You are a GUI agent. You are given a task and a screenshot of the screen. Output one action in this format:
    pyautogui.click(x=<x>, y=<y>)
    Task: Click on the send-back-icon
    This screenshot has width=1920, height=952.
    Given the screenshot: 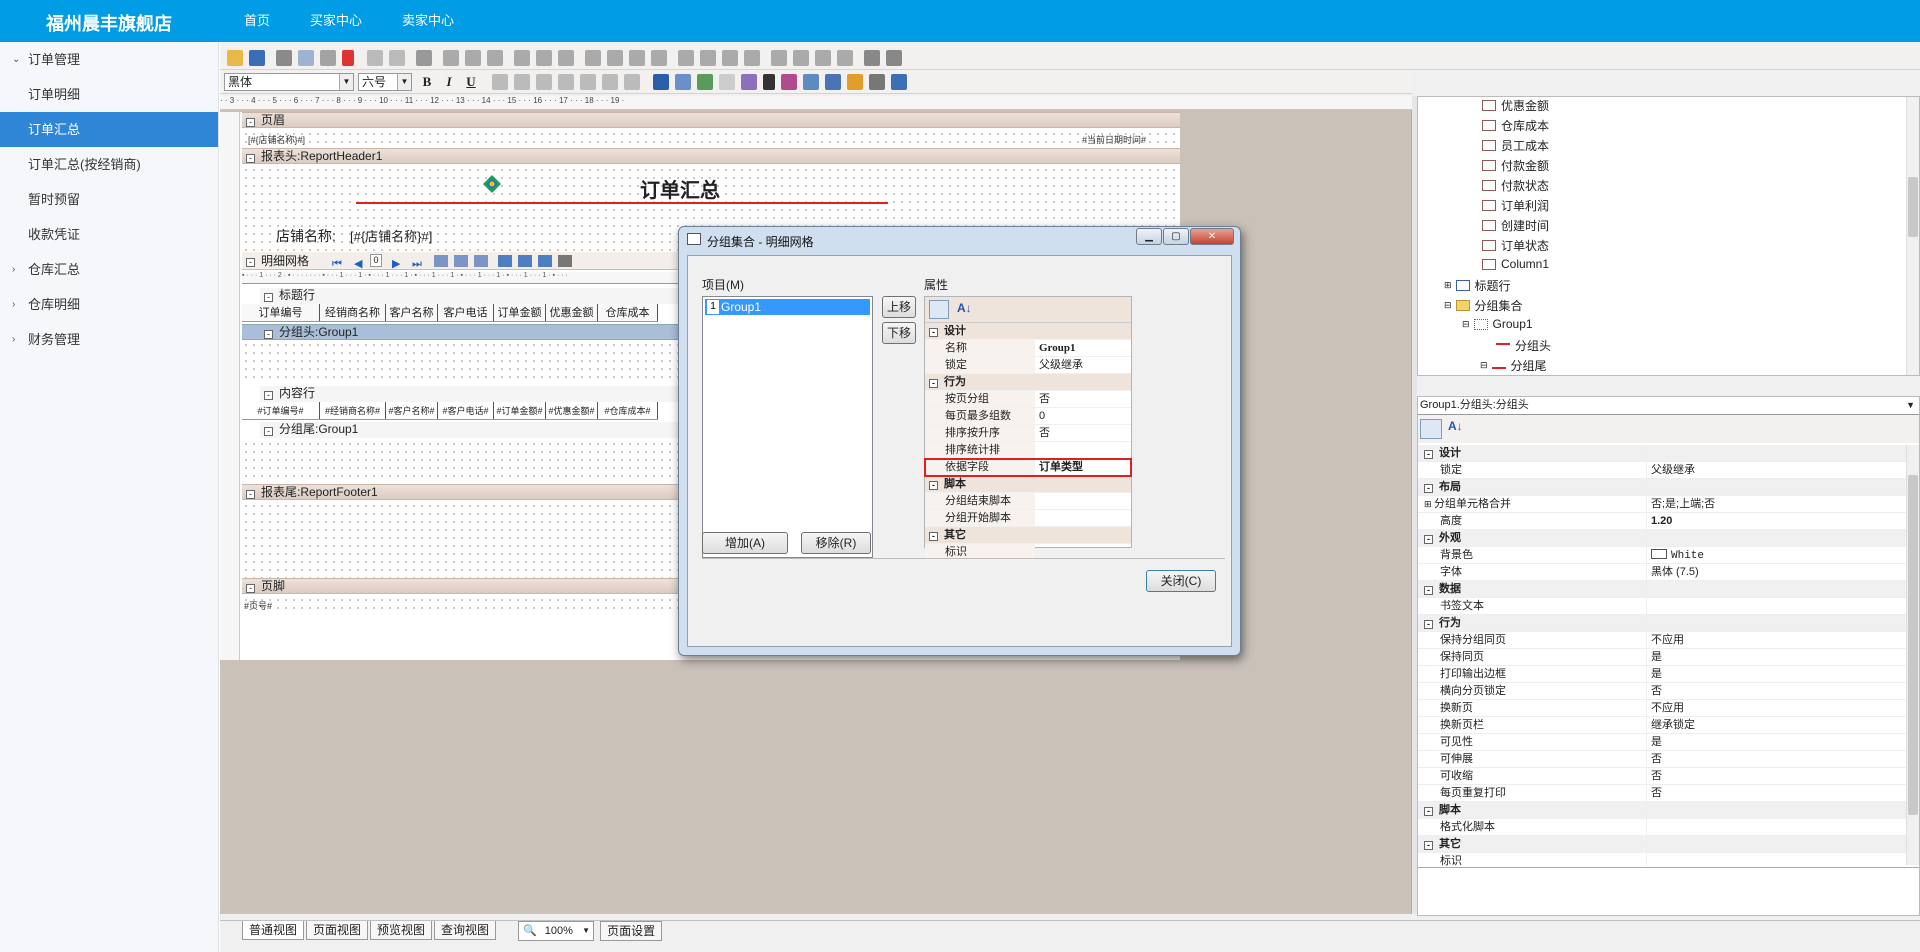 What is the action you would take?
    pyautogui.click(x=894, y=57)
    